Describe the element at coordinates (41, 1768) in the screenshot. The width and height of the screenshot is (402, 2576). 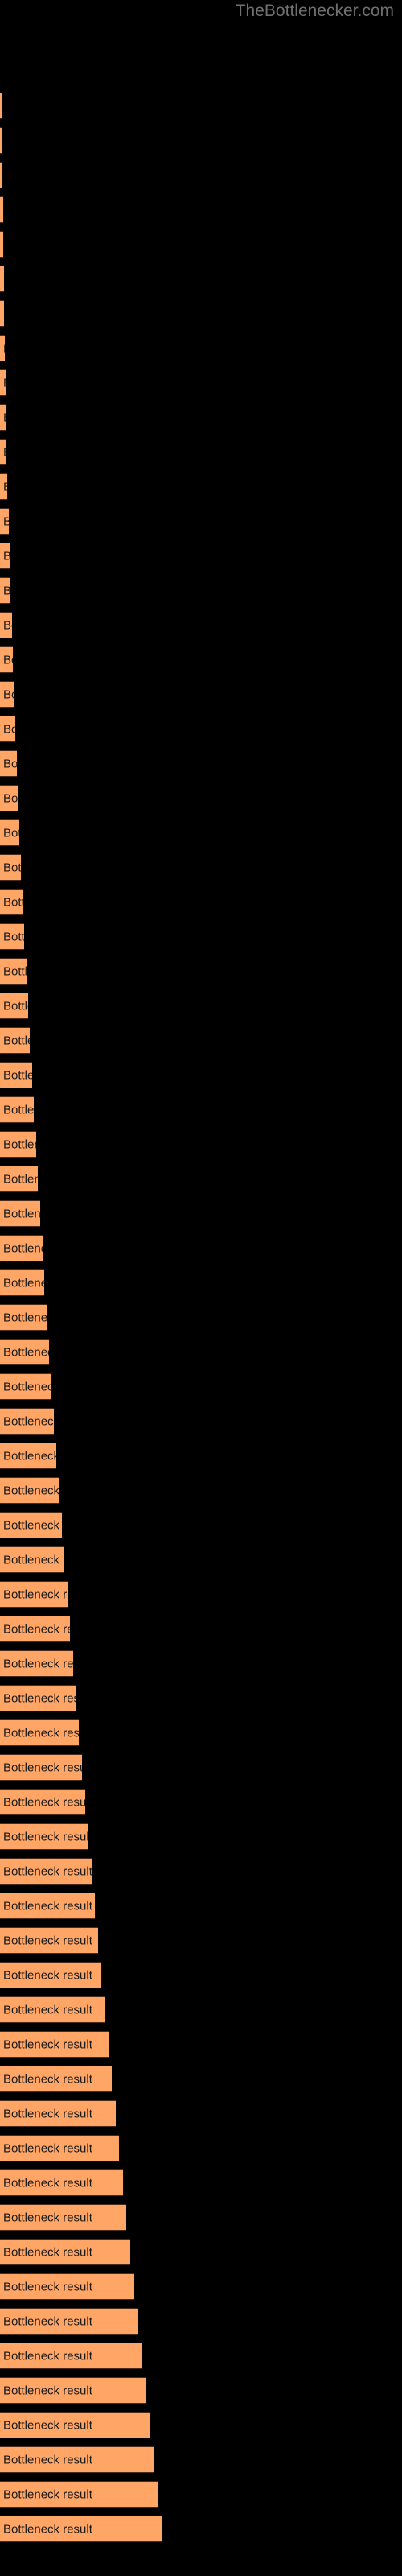
I see `bar-49: Bottleneck result` at that location.